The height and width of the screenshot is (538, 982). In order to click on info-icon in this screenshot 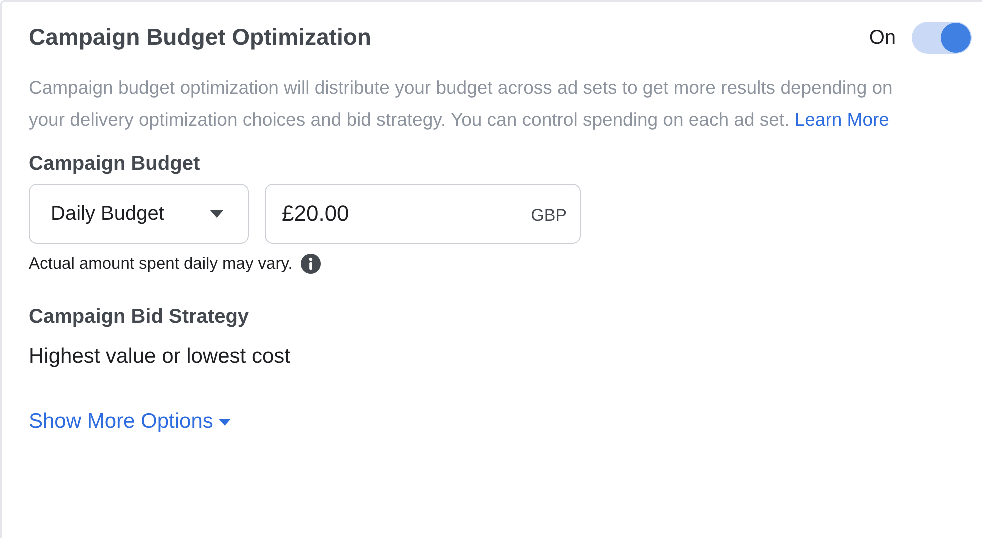, I will do `click(310, 264)`.